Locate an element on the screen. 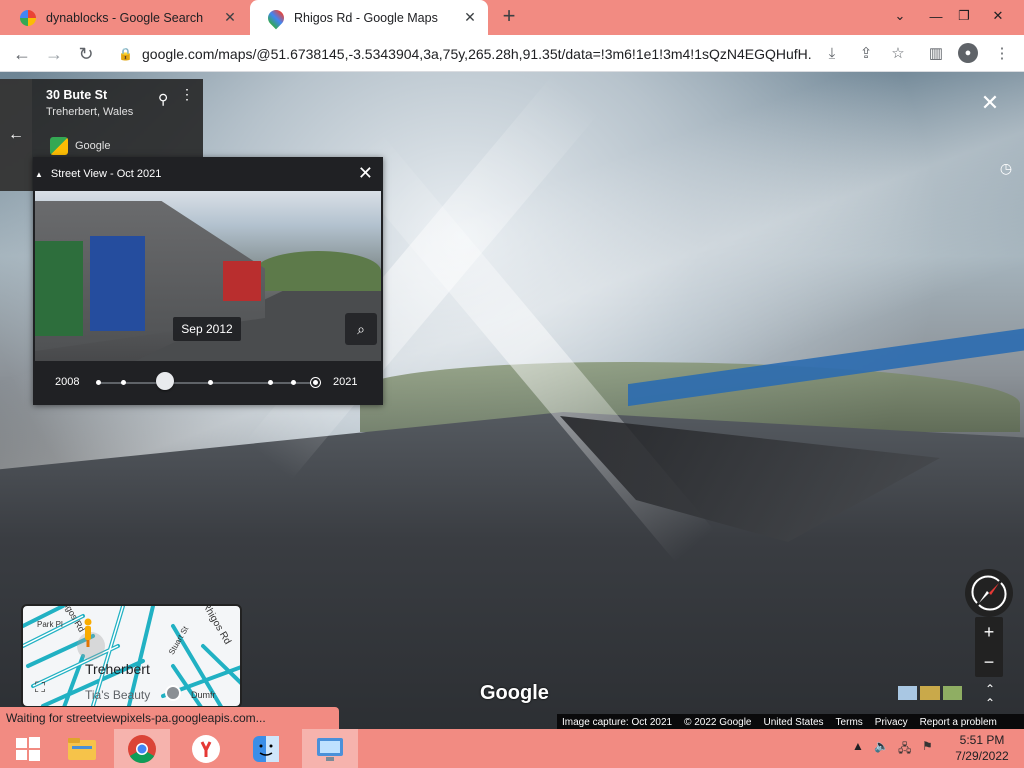 The width and height of the screenshot is (1024, 768). place-marker-icon is located at coordinates (173, 693).